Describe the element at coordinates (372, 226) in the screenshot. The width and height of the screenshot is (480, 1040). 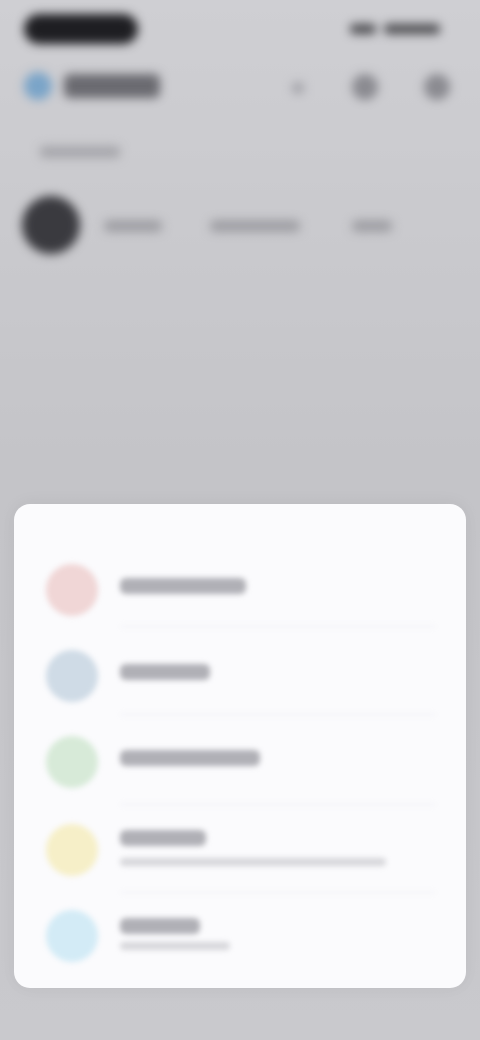
I see `meta-text-c` at that location.